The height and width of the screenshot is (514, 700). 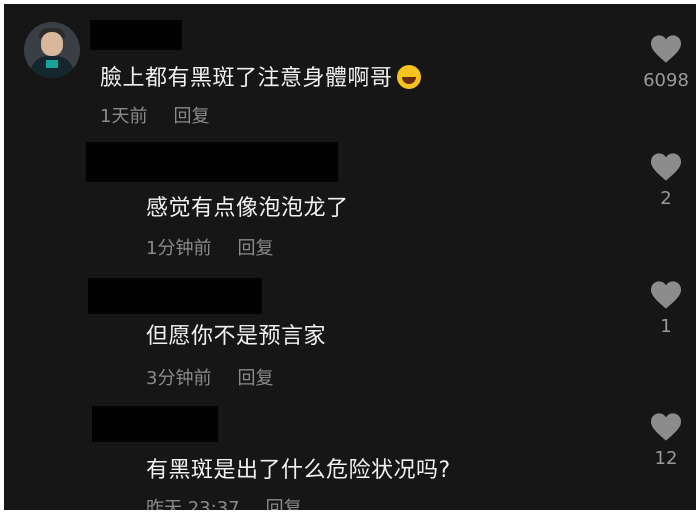 I want to click on avatar-face, so click(x=52, y=44).